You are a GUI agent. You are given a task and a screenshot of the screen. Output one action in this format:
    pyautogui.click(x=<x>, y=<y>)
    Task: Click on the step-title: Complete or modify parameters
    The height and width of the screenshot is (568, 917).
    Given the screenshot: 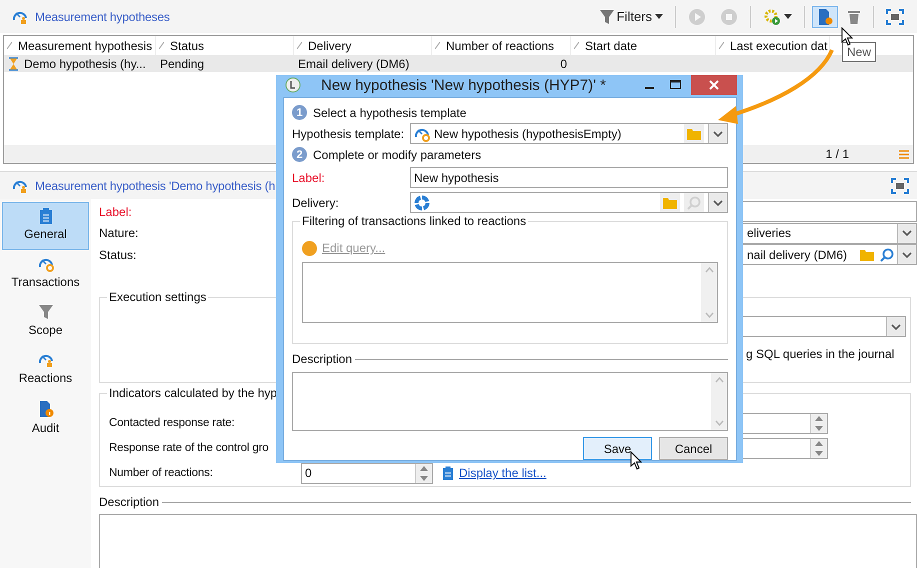 What is the action you would take?
    pyautogui.click(x=397, y=155)
    